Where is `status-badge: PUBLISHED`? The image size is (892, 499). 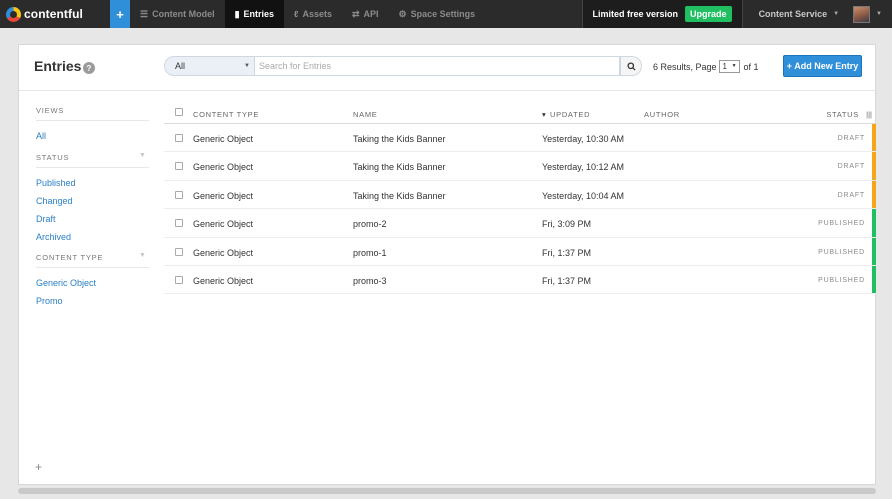 status-badge: PUBLISHED is located at coordinates (841, 224).